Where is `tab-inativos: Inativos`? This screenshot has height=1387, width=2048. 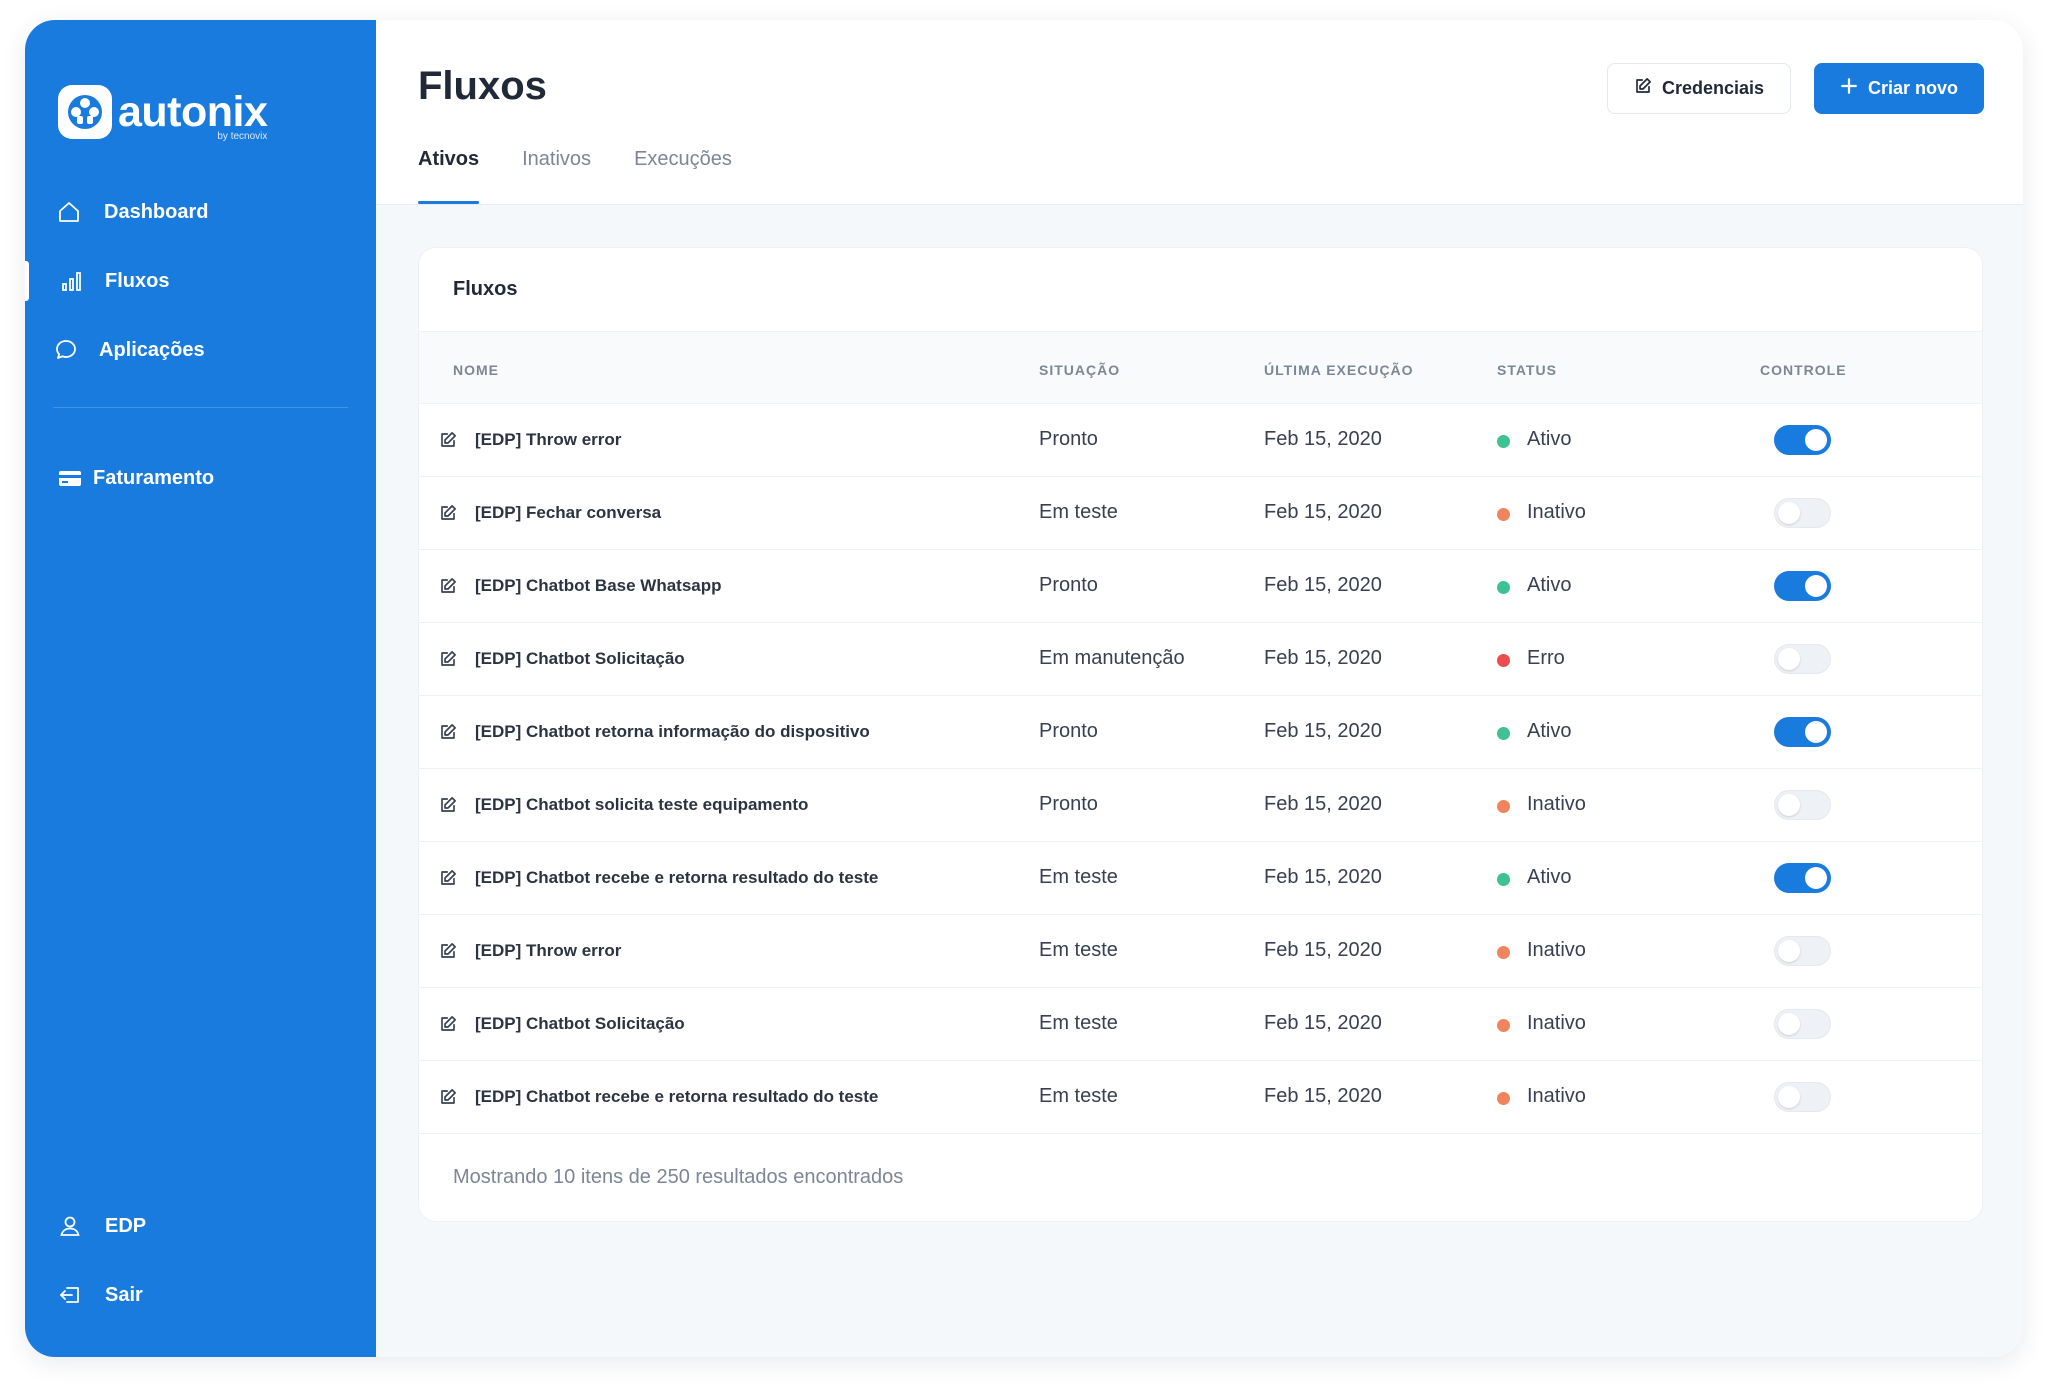
tab-inativos: Inativos is located at coordinates (556, 176).